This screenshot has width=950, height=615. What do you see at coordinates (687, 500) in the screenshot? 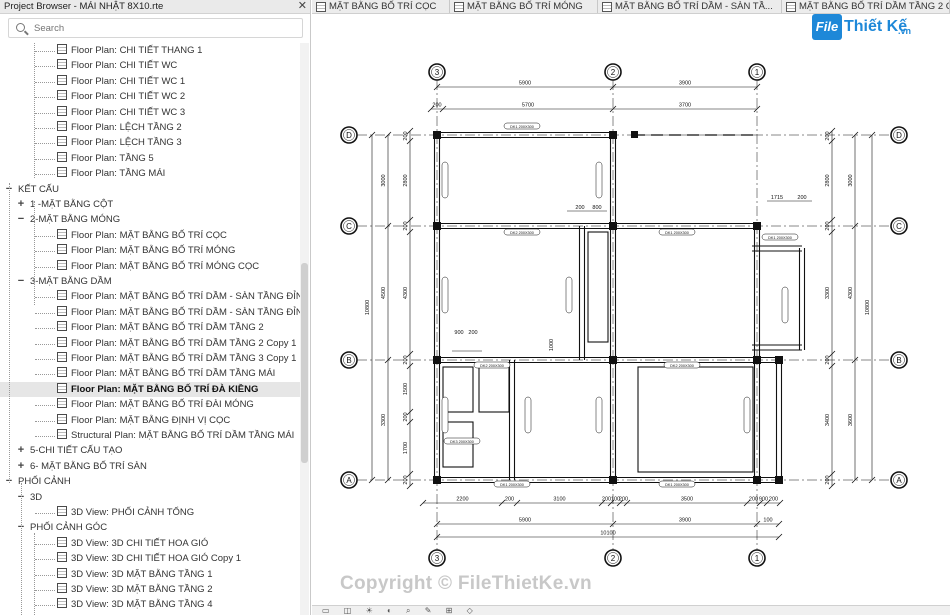
I see `dimension-label: 3500` at bounding box center [687, 500].